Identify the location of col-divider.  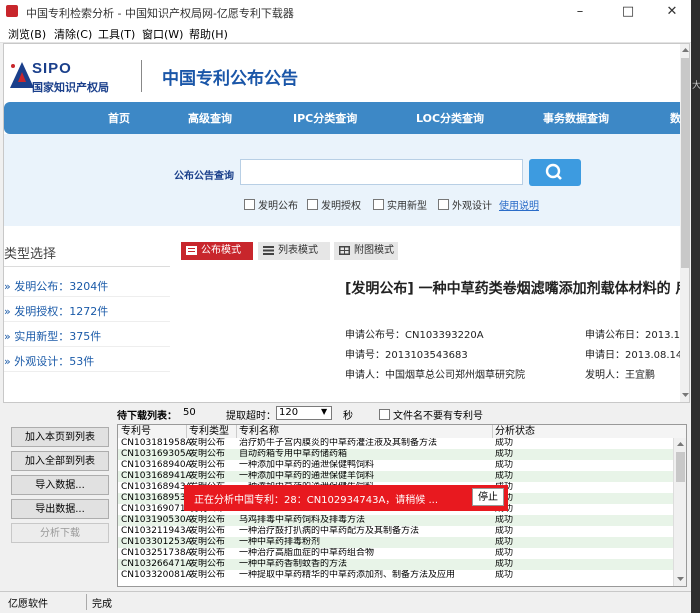
(492, 431).